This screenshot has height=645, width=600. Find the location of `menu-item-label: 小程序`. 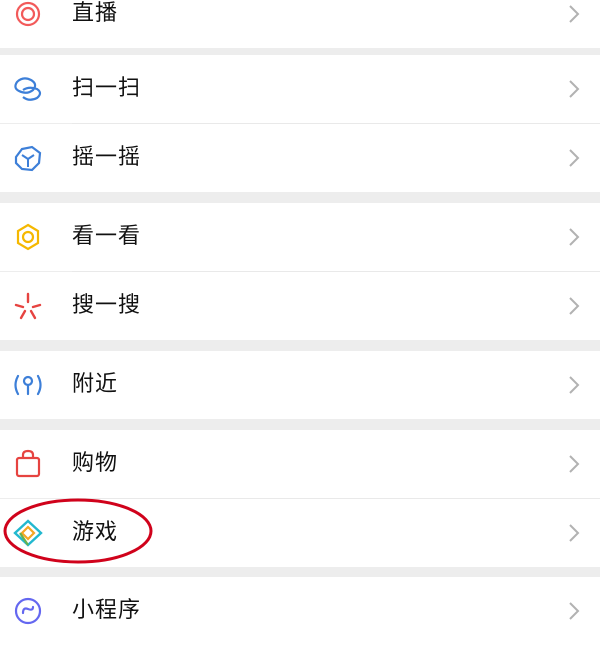

menu-item-label: 小程序 is located at coordinates (107, 610).